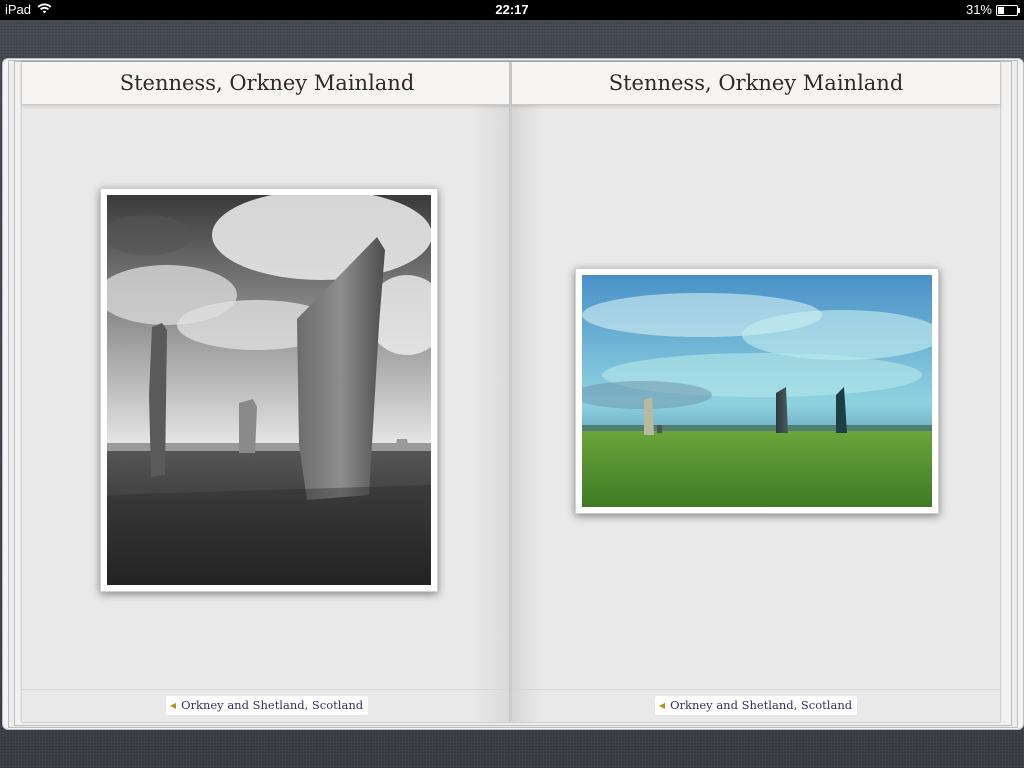 The height and width of the screenshot is (768, 1024). I want to click on battery-level, so click(1001, 10).